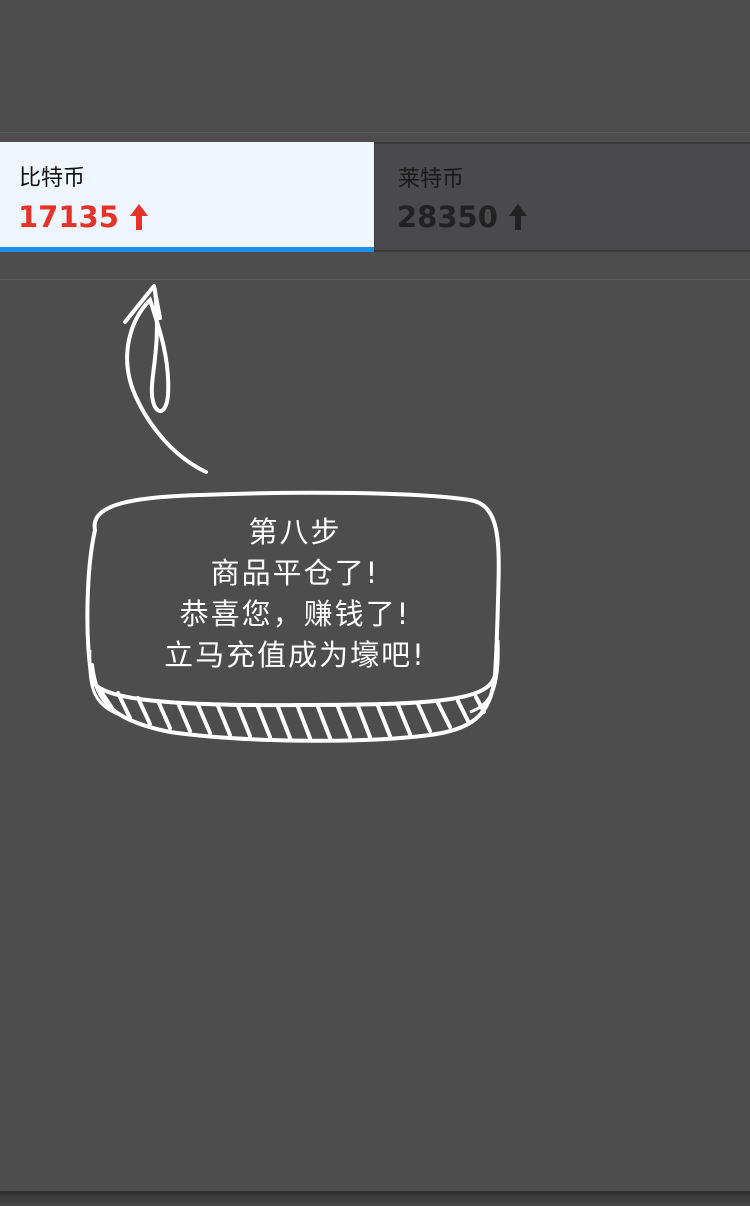  I want to click on bottom-bar, so click(375, 1198).